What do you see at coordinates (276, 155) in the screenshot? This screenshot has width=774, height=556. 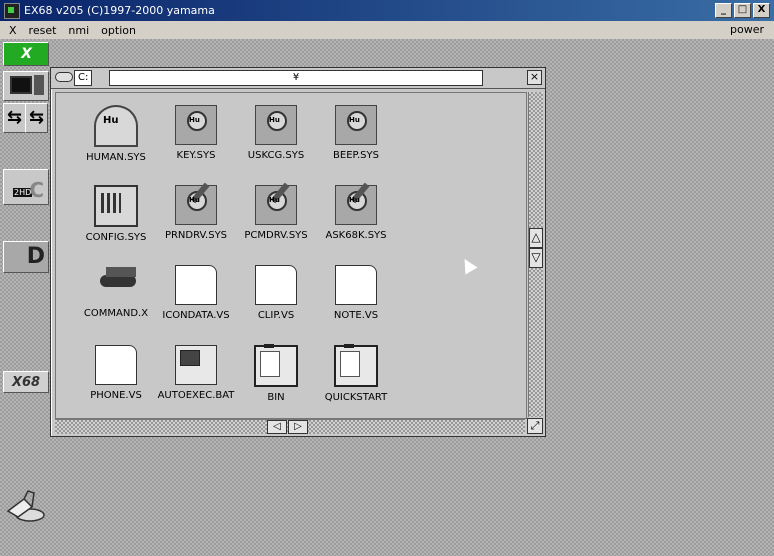 I see `file-name: USKCG.SYS` at bounding box center [276, 155].